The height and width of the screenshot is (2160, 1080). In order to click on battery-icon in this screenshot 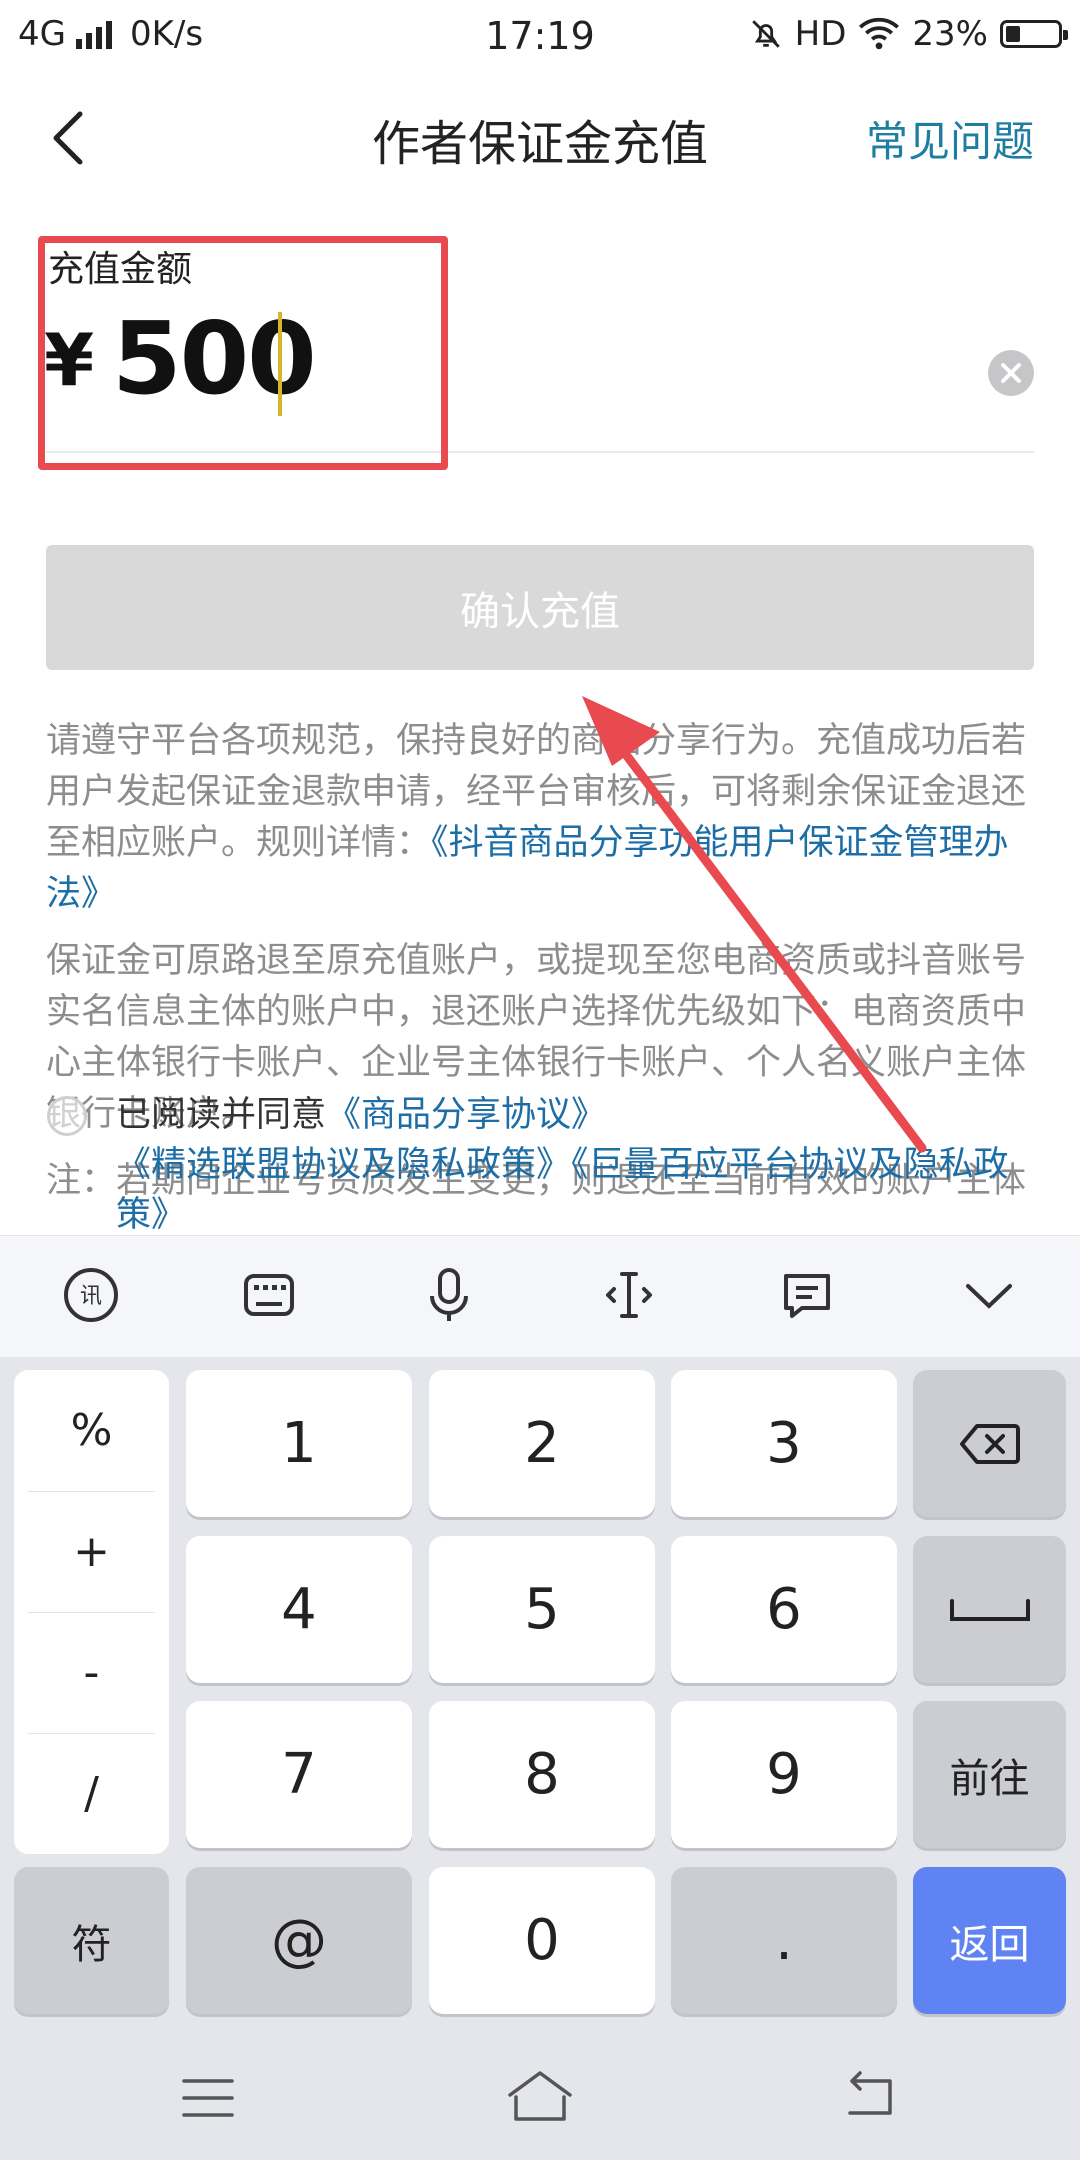, I will do `click(1034, 34)`.